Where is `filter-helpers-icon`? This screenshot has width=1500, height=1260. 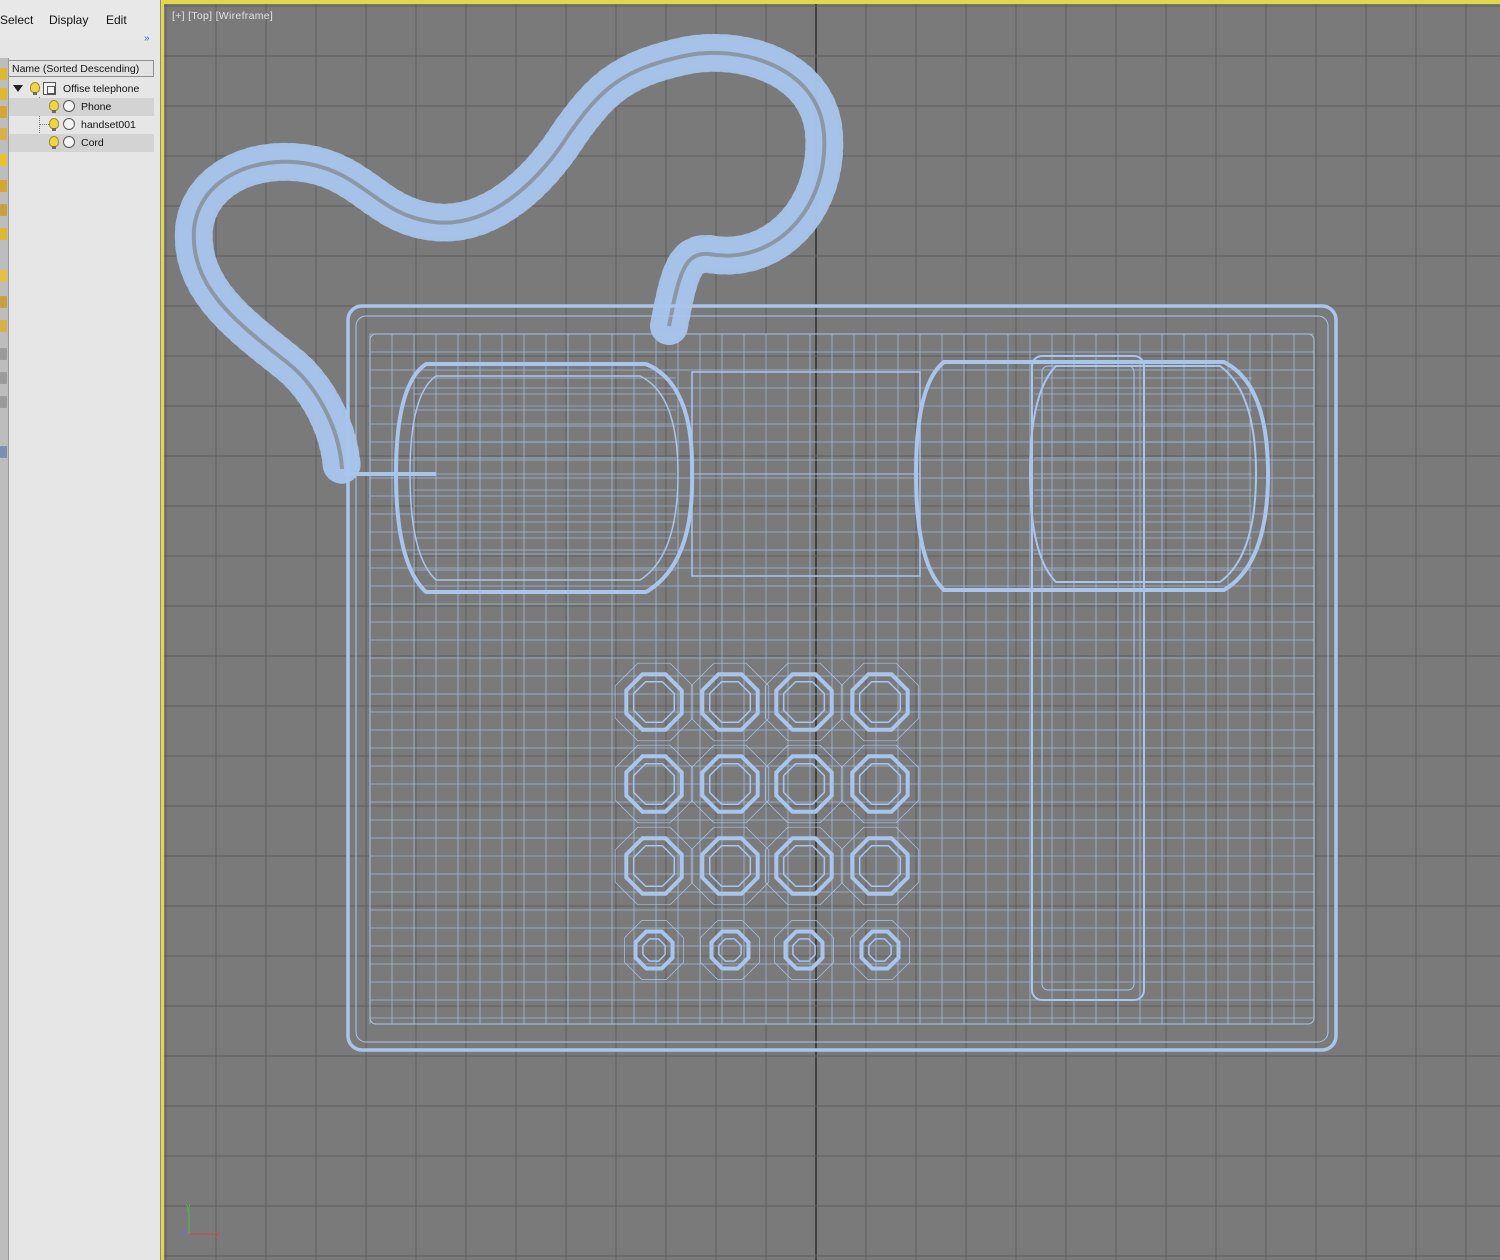
filter-helpers-icon is located at coordinates (3, 160).